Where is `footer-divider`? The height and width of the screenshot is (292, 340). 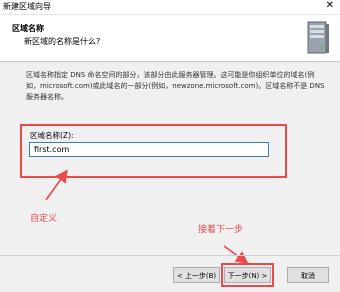 footer-divider is located at coordinates (170, 255).